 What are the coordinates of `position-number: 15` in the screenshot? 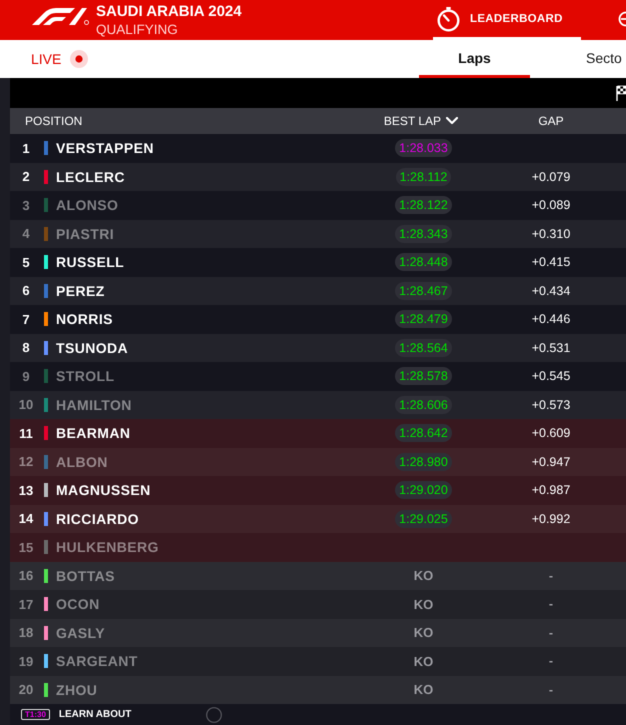 It's located at (26, 547).